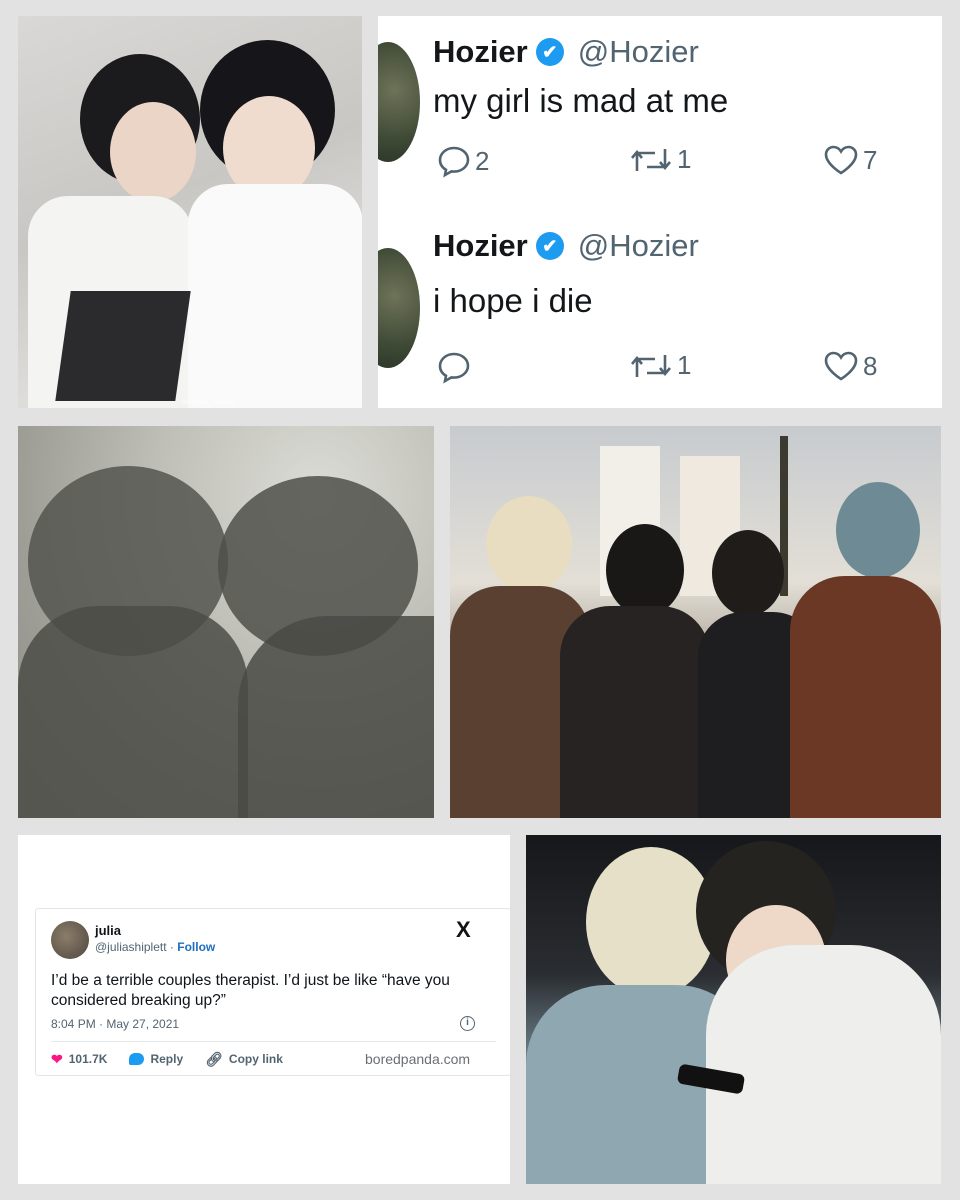 The height and width of the screenshot is (1200, 960). I want to click on photo-two-friends-posing: fee@rose_chenhee, so click(190, 212).